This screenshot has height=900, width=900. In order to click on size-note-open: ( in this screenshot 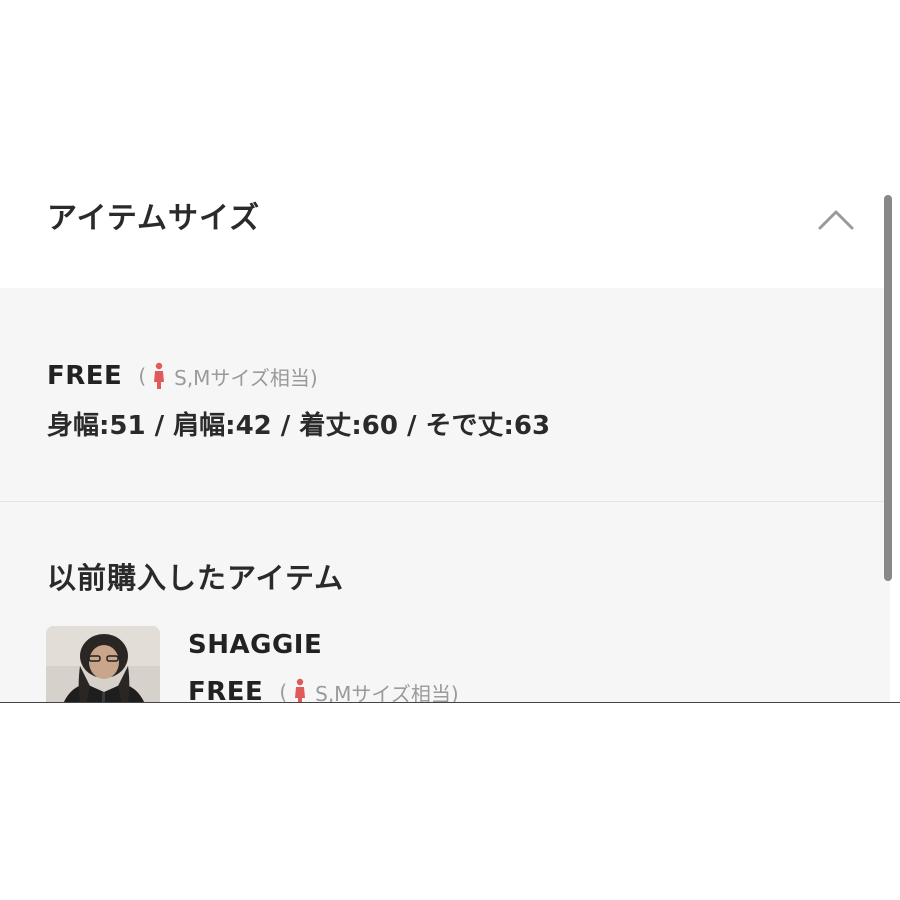, I will do `click(142, 376)`.